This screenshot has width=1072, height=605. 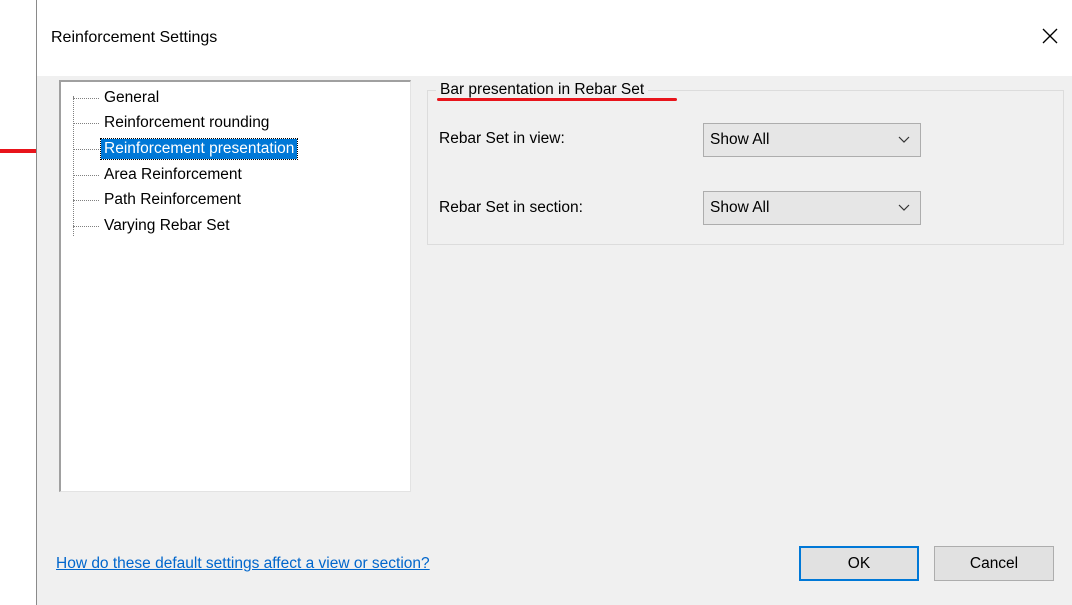 What do you see at coordinates (511, 207) in the screenshot?
I see `rebar-set-in-section-label: Rebar Set in section:` at bounding box center [511, 207].